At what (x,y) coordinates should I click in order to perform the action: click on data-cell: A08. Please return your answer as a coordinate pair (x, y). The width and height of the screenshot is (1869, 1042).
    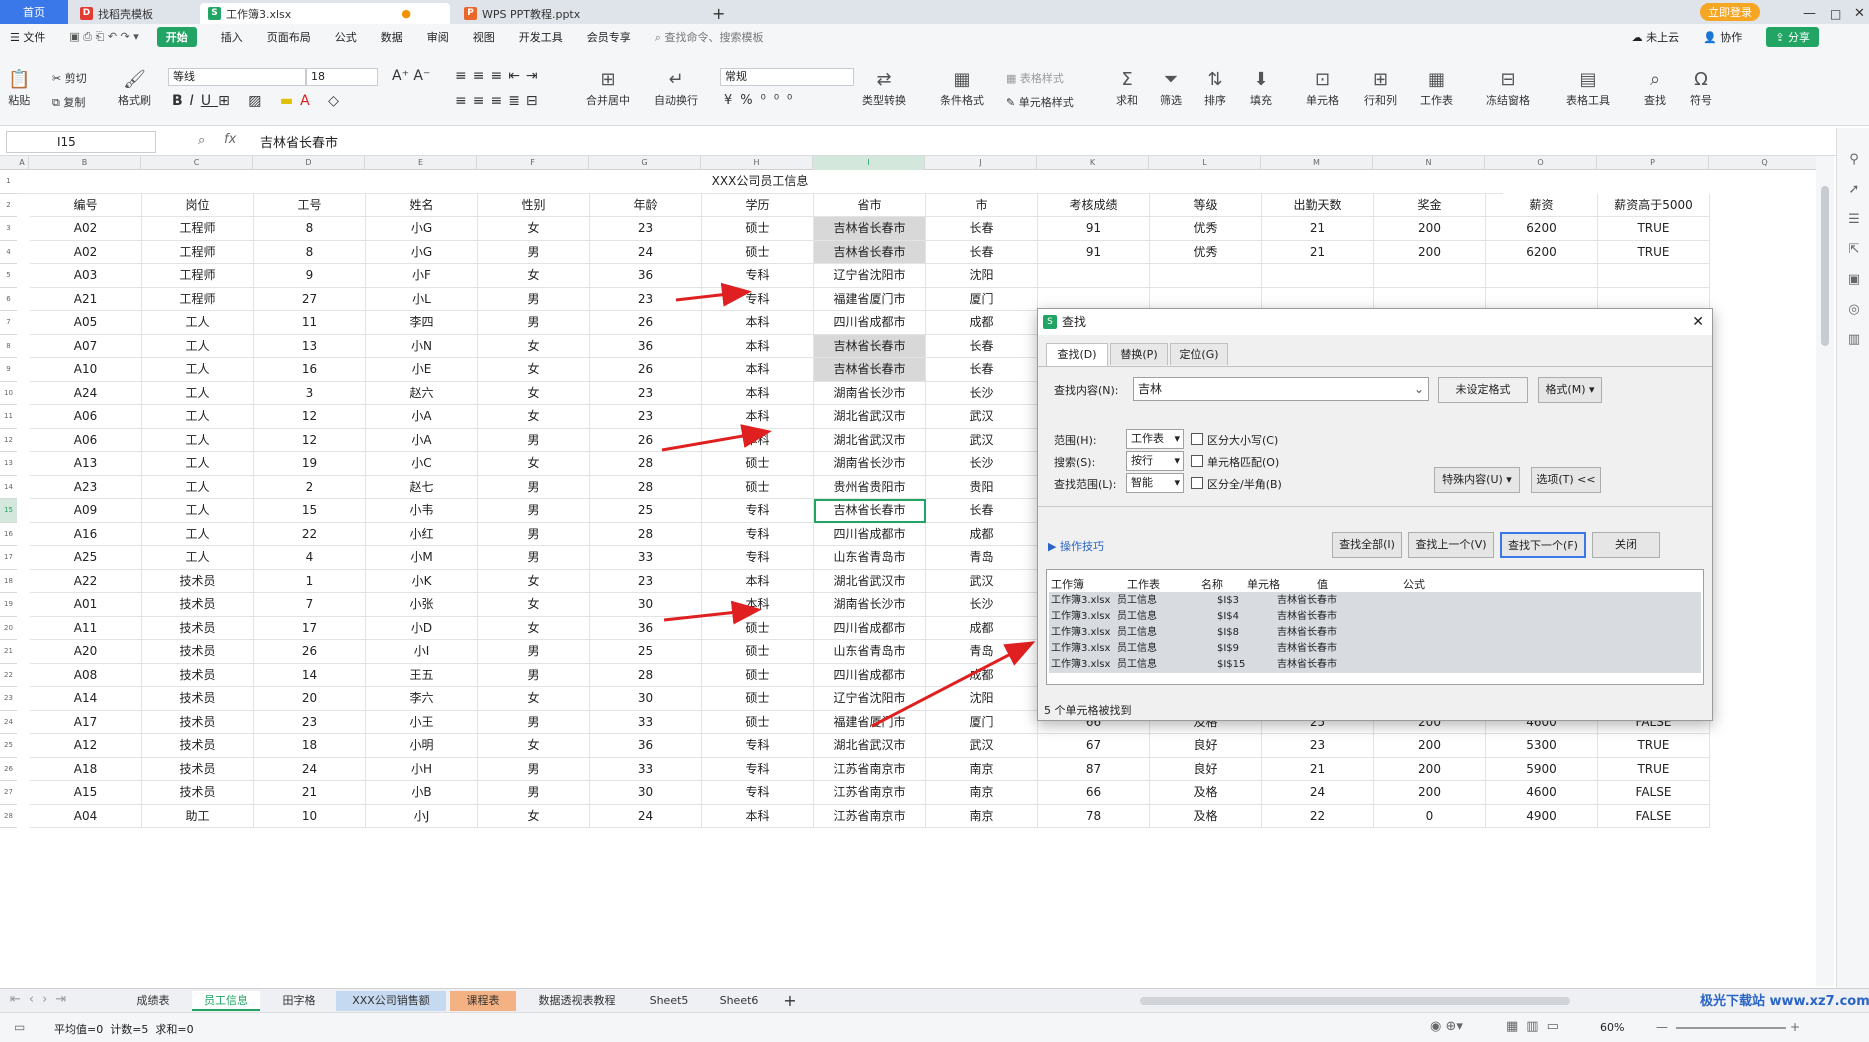
    Looking at the image, I should click on (86, 675).